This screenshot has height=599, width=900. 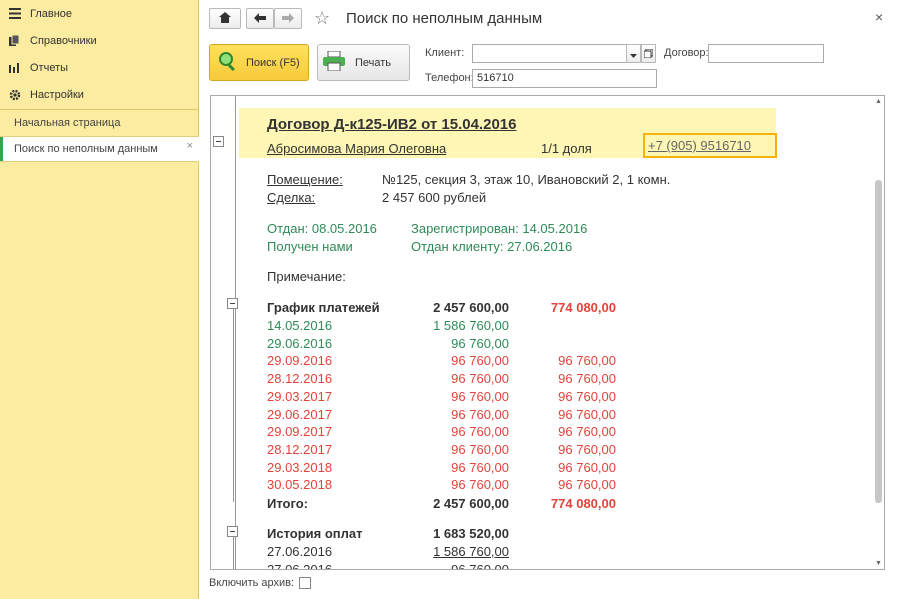 What do you see at coordinates (57, 94) in the screenshot?
I see `sidebar-item-label: Настройки` at bounding box center [57, 94].